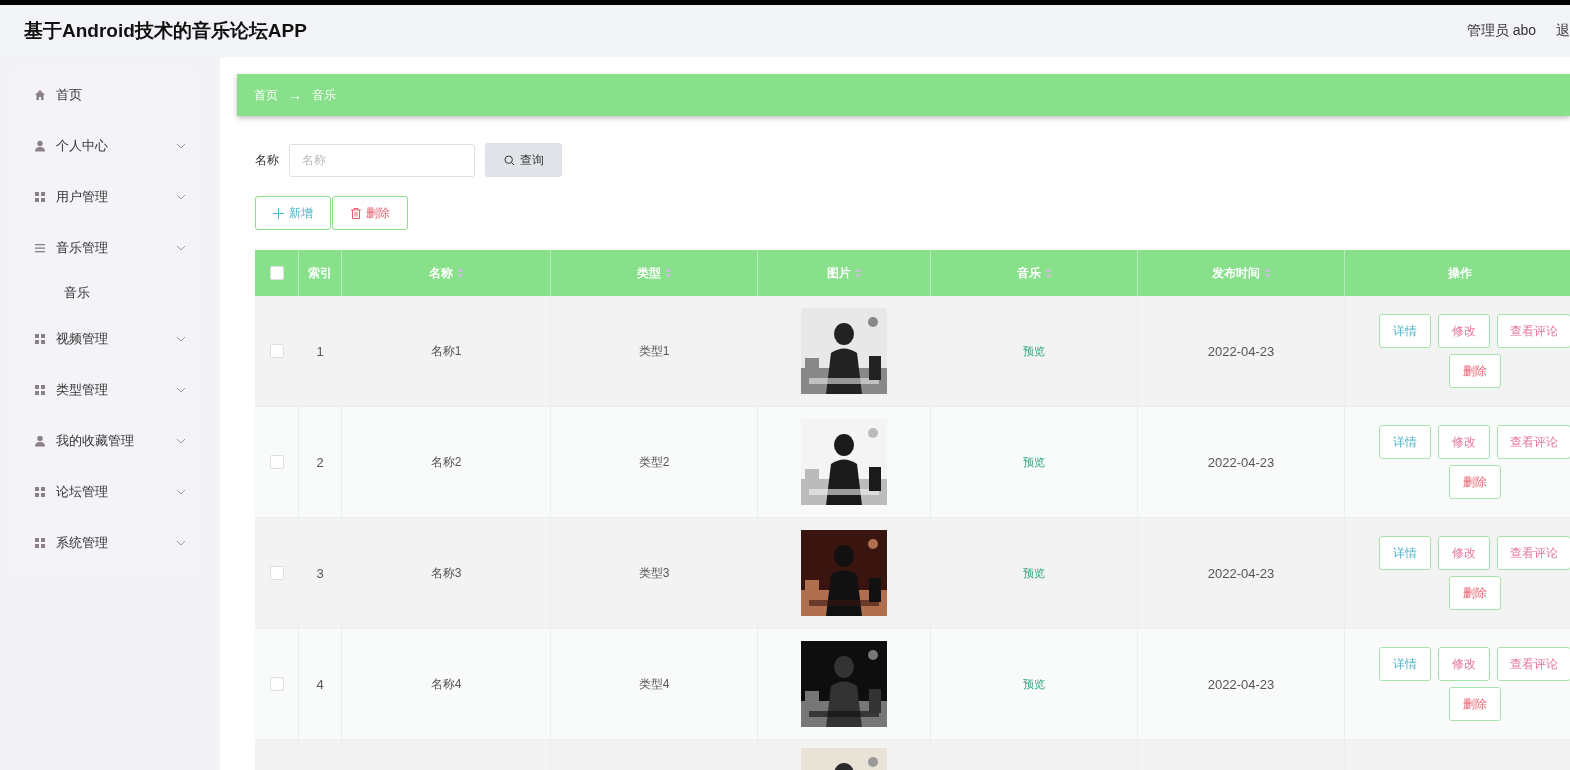  Describe the element at coordinates (509, 160) in the screenshot. I see `search-icon` at that location.